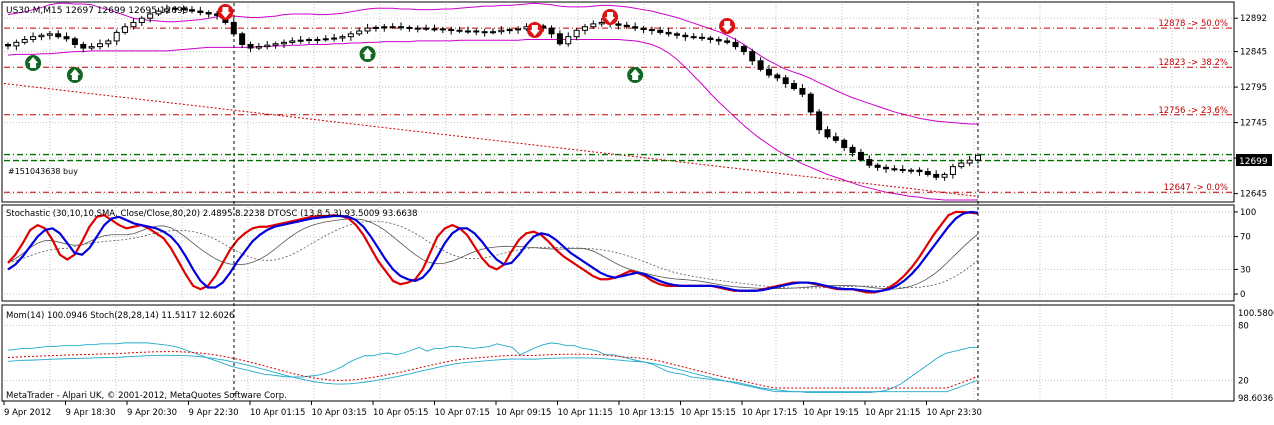 This screenshot has height=425, width=1274. Describe the element at coordinates (1256, 314) in the screenshot. I see `mom-tick-label-0: 100.5806` at that location.